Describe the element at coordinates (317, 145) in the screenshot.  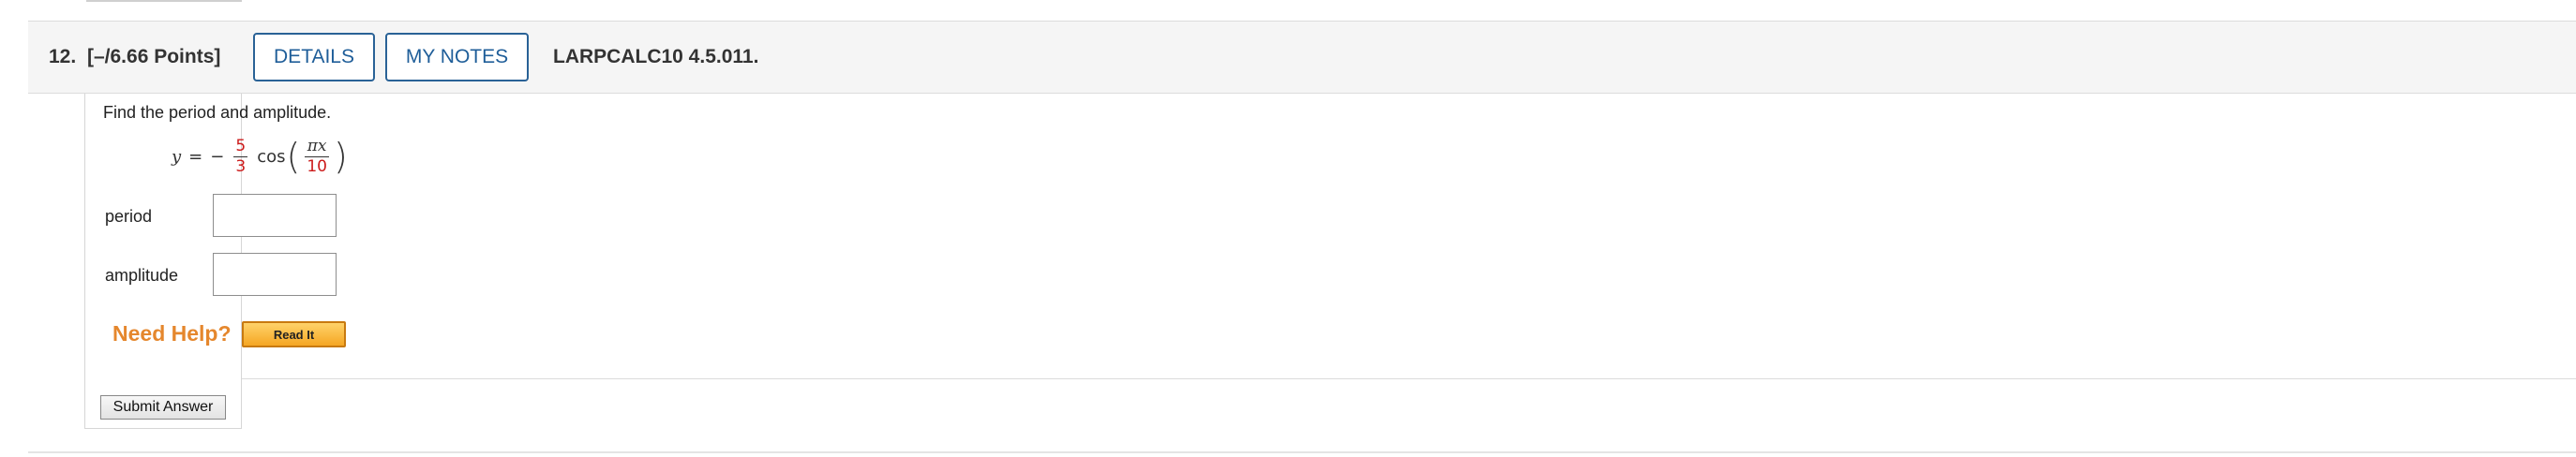
I see `argument-numerator: πx` at that location.